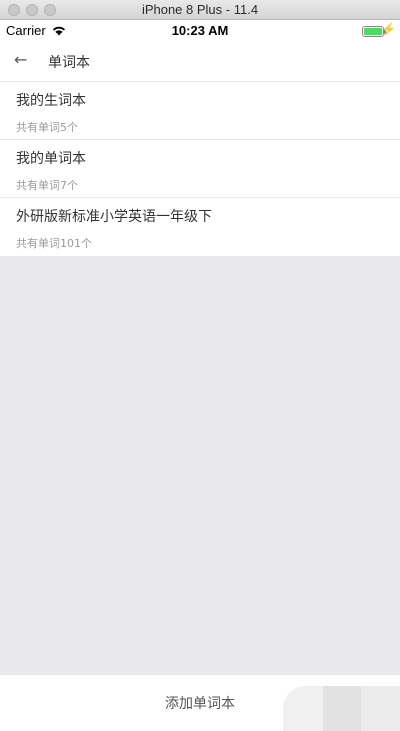 The height and width of the screenshot is (731, 400). What do you see at coordinates (25, 60) in the screenshot?
I see `back-arrow-icon: ←` at bounding box center [25, 60].